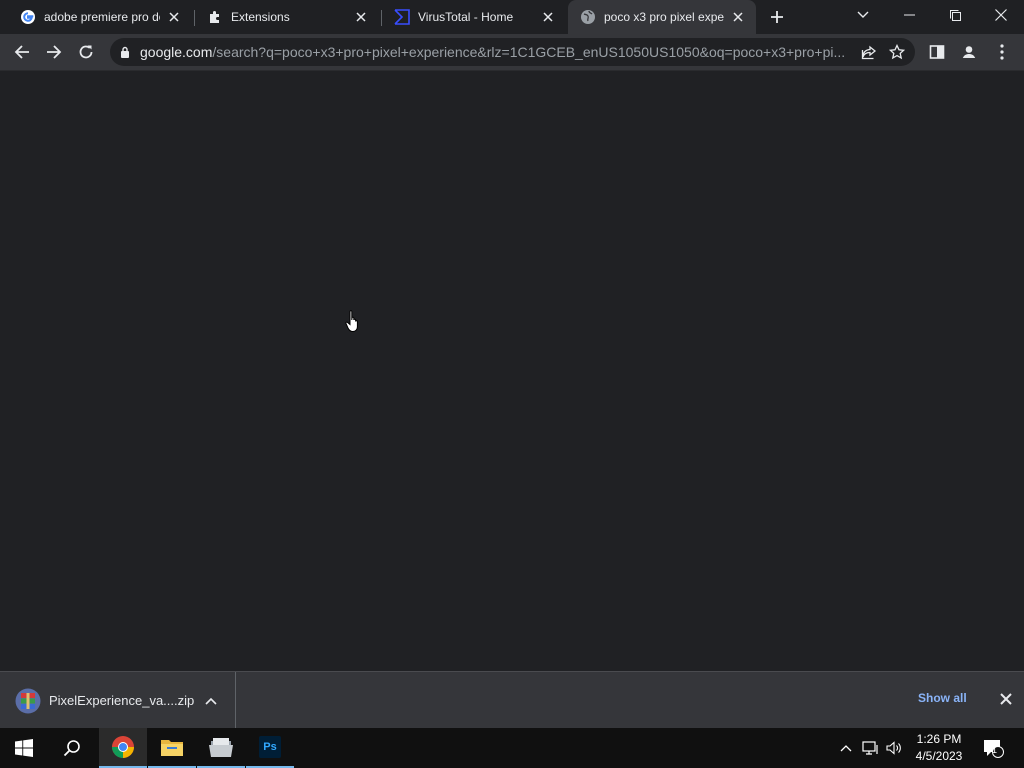 The width and height of the screenshot is (1024, 768). I want to click on tab-title: poco x3 pro pixel expe, so click(664, 17).